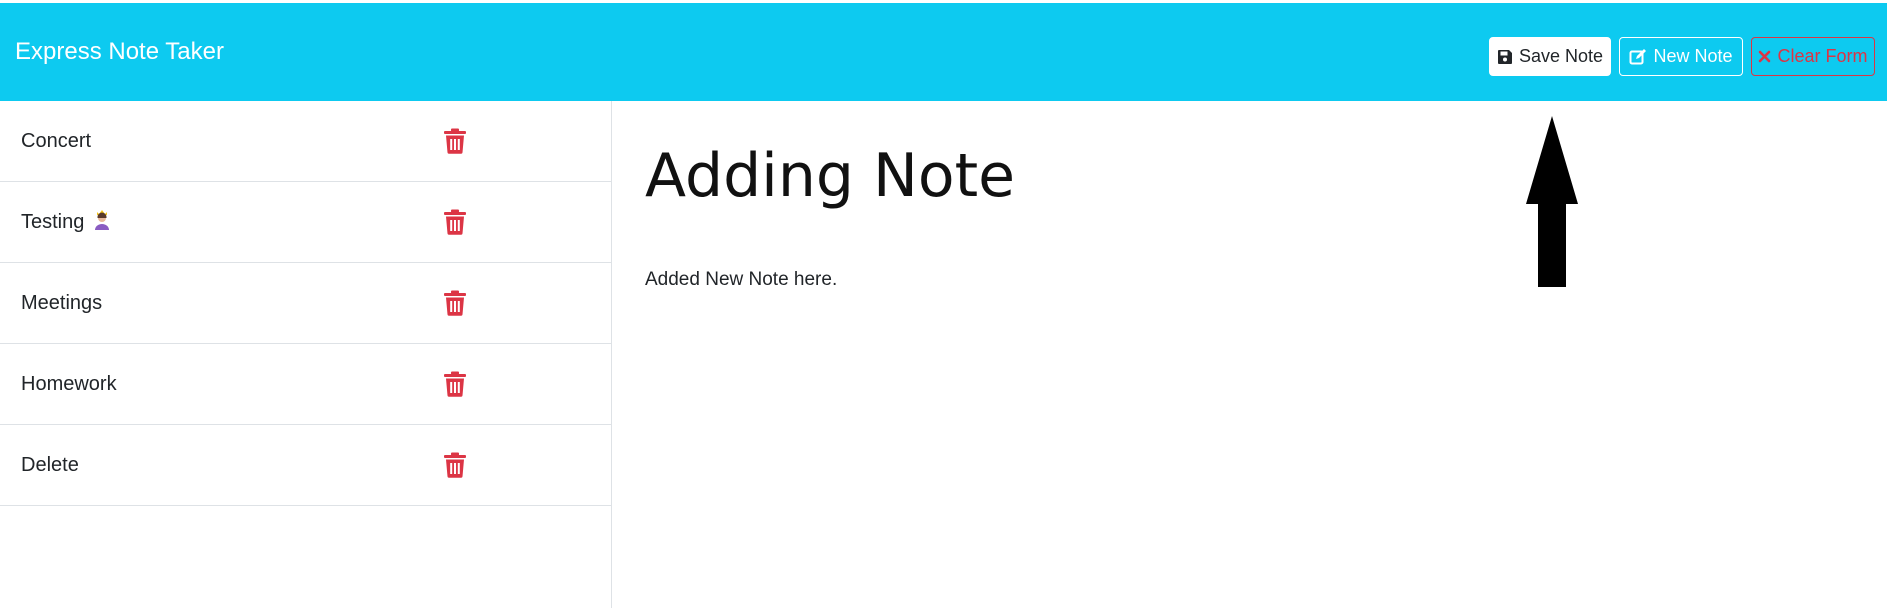  I want to click on note-title: Homework, so click(69, 384).